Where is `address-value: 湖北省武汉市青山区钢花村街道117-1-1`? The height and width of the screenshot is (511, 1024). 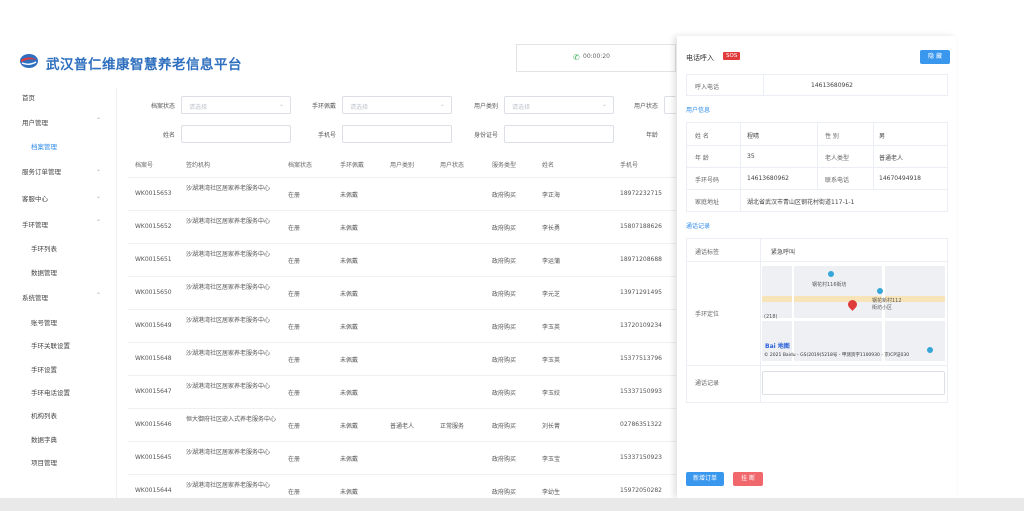
address-value: 湖北省武汉市青山区钢花村街道117-1-1 is located at coordinates (801, 202).